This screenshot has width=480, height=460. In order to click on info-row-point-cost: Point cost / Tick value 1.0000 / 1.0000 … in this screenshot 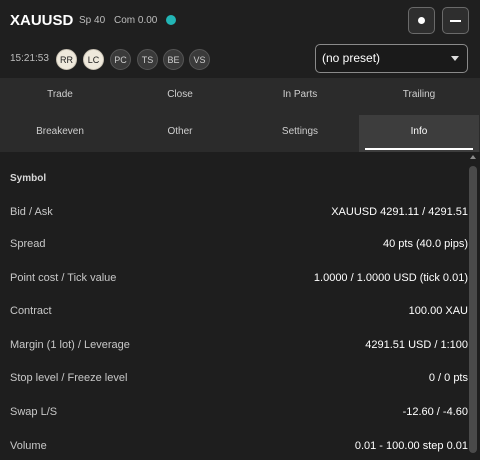, I will do `click(239, 280)`.